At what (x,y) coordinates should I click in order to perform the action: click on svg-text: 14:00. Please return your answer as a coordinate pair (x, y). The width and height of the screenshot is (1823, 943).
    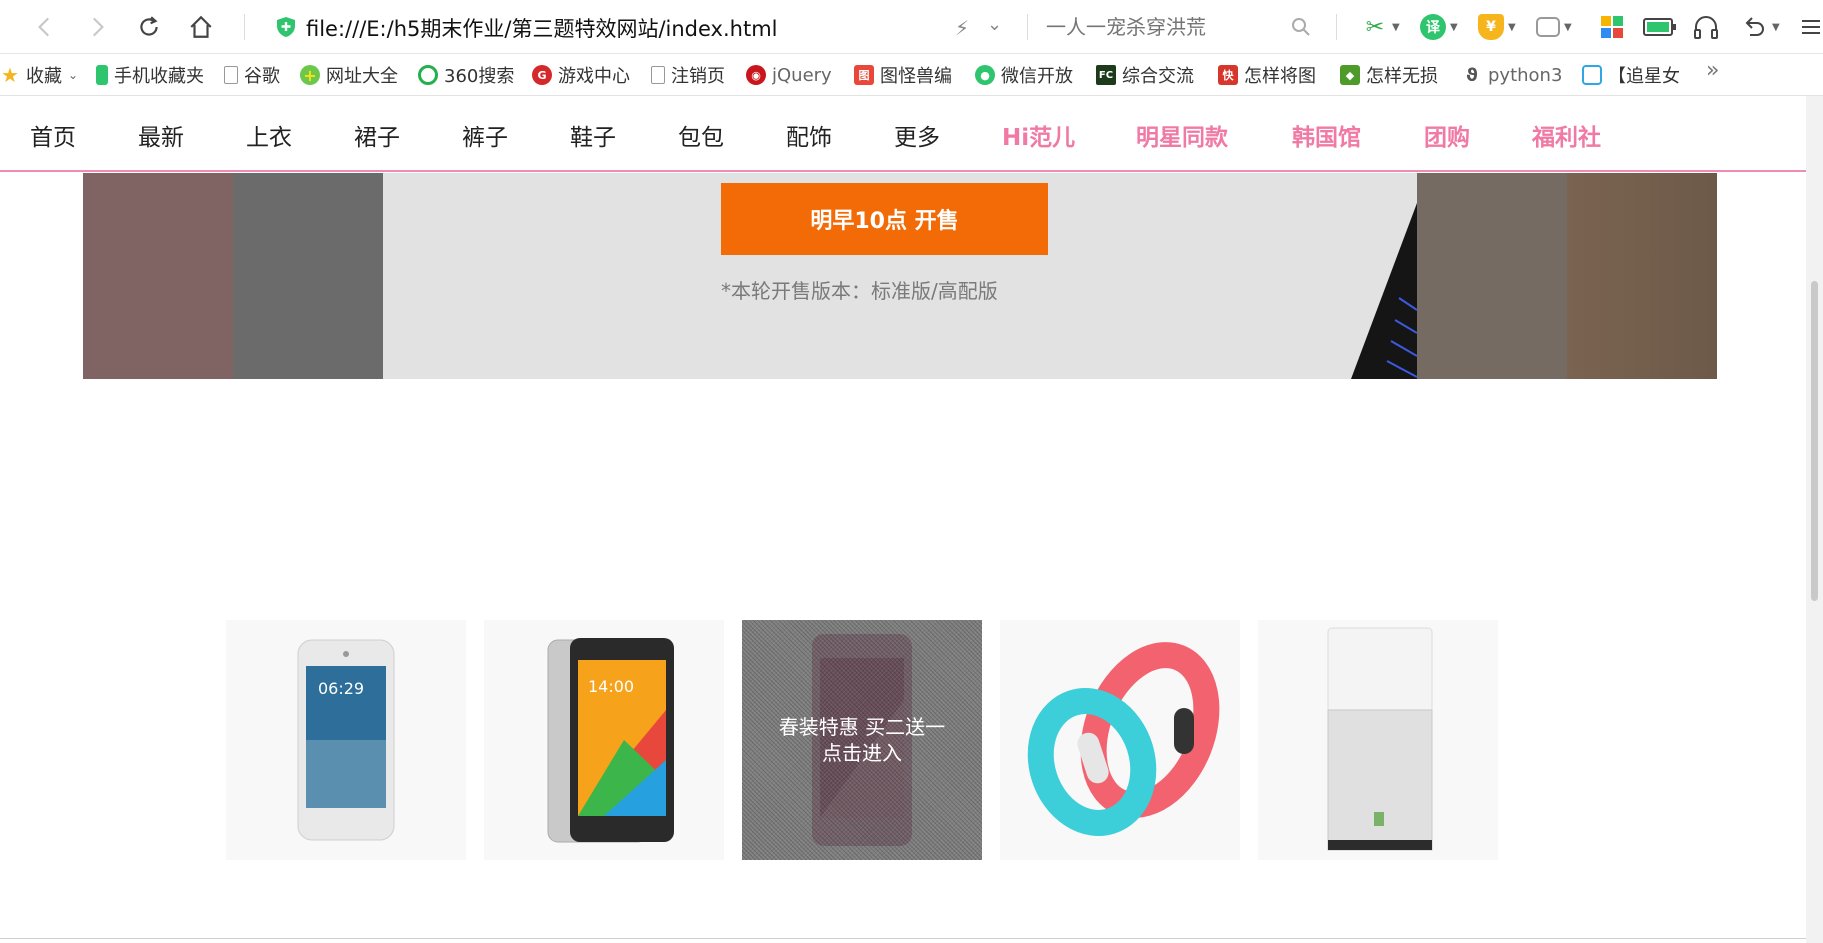
    Looking at the image, I should click on (611, 686).